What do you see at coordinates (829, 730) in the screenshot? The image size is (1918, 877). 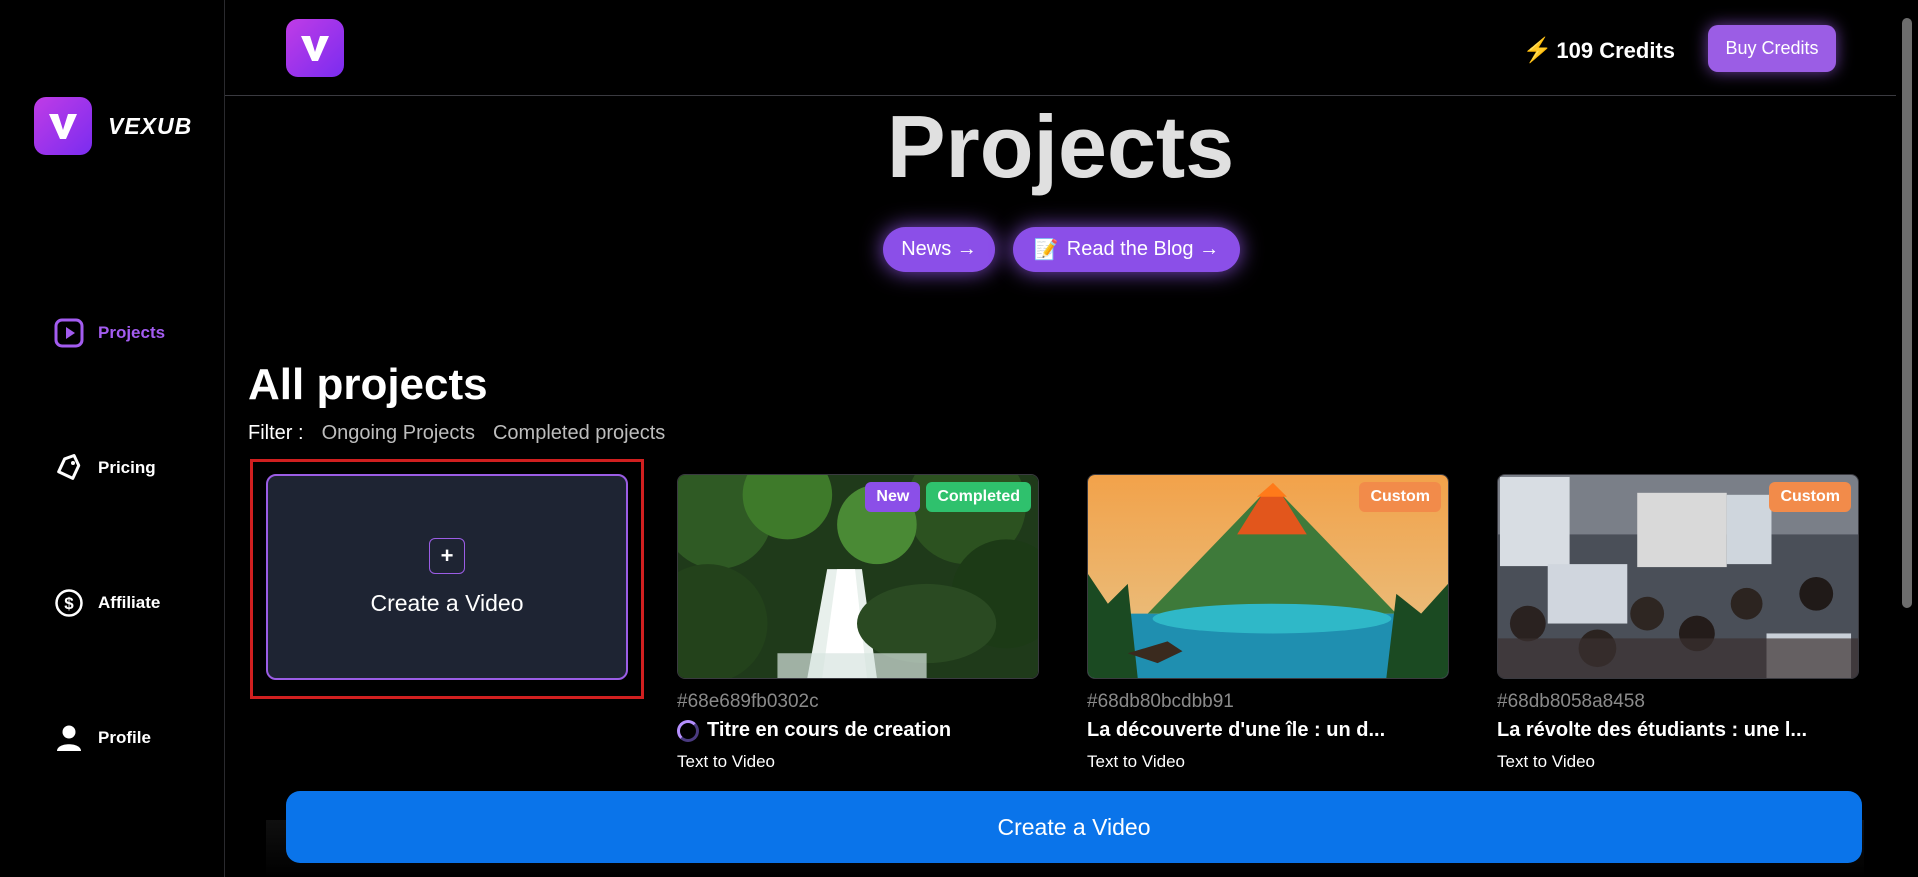 I see `project-title-text: Titre en cours de creation` at bounding box center [829, 730].